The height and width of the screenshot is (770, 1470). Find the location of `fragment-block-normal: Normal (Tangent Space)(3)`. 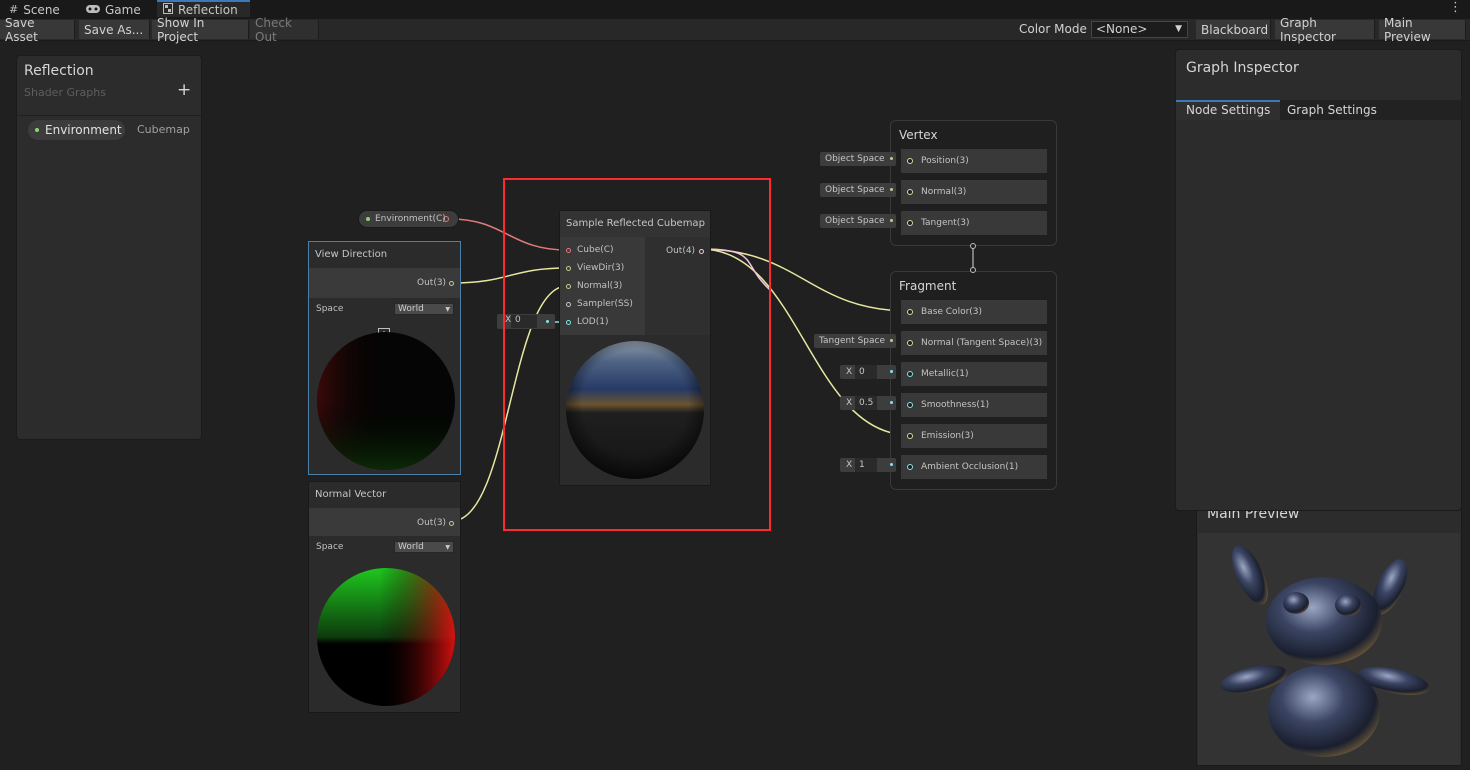

fragment-block-normal: Normal (Tangent Space)(3) is located at coordinates (974, 343).